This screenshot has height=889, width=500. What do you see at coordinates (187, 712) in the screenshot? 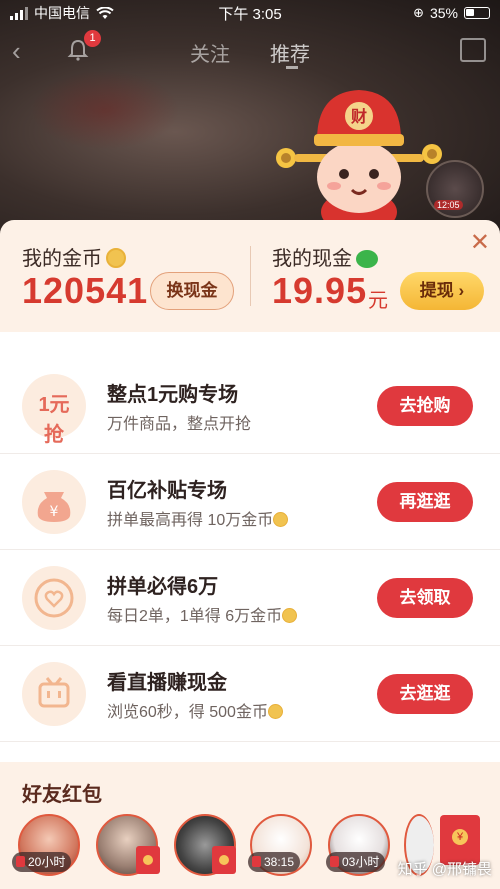
I see `task-subtitle-text: 浏览60秒，得 500金币` at bounding box center [187, 712].